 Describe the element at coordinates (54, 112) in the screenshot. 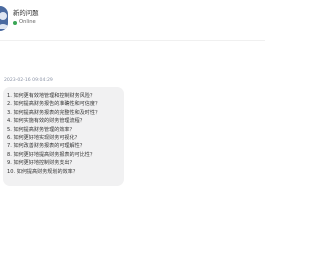

I see `question-item: 3. 如何提高财务报表的完整性和及时性？` at that location.